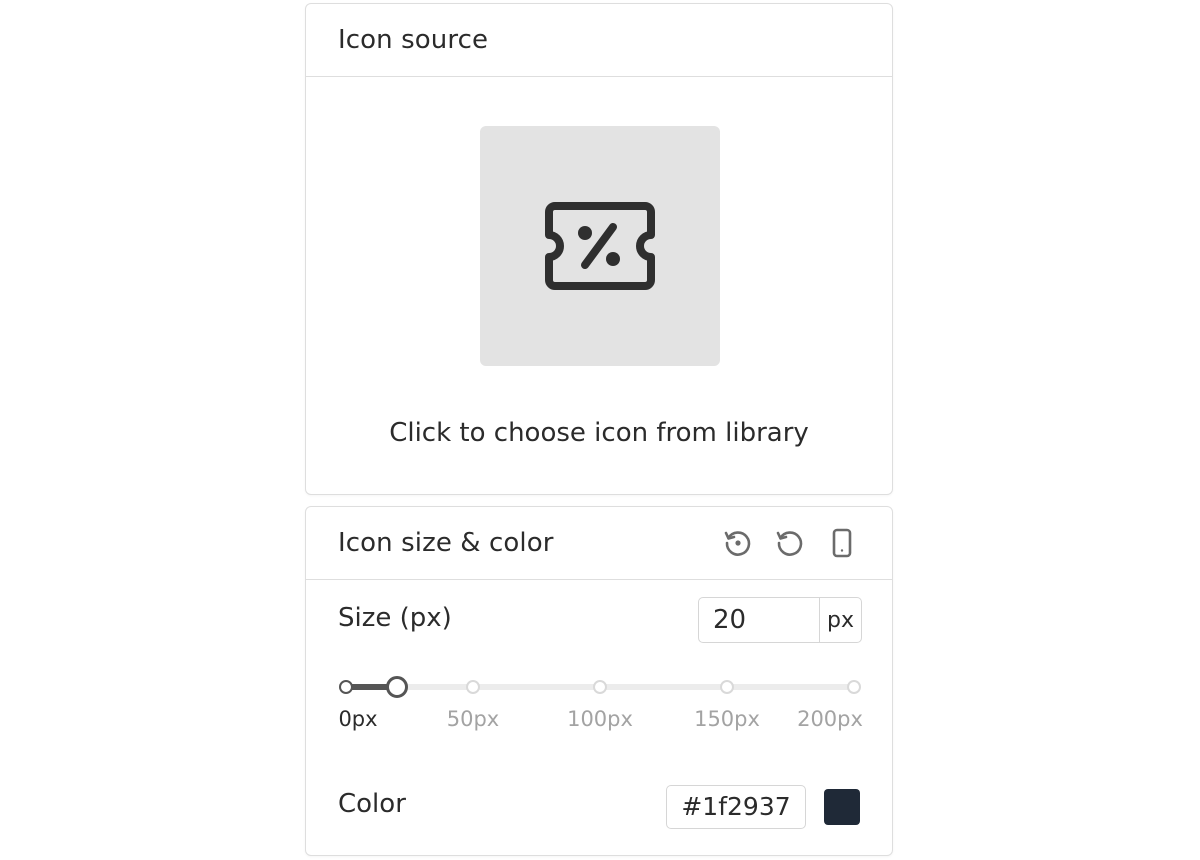 The image size is (1200, 860). I want to click on mobile-device-icon, so click(842, 543).